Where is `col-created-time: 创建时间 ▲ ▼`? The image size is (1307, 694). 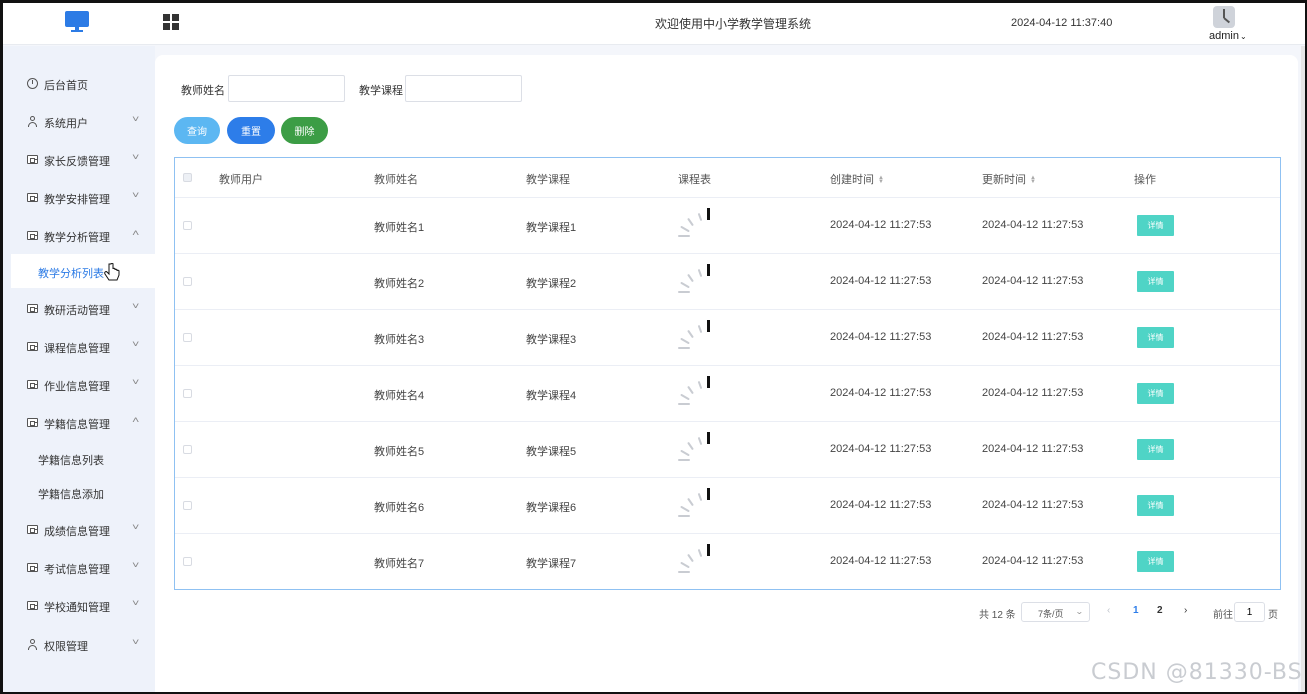
col-created-time: 创建时间 ▲ ▼ is located at coordinates (857, 179).